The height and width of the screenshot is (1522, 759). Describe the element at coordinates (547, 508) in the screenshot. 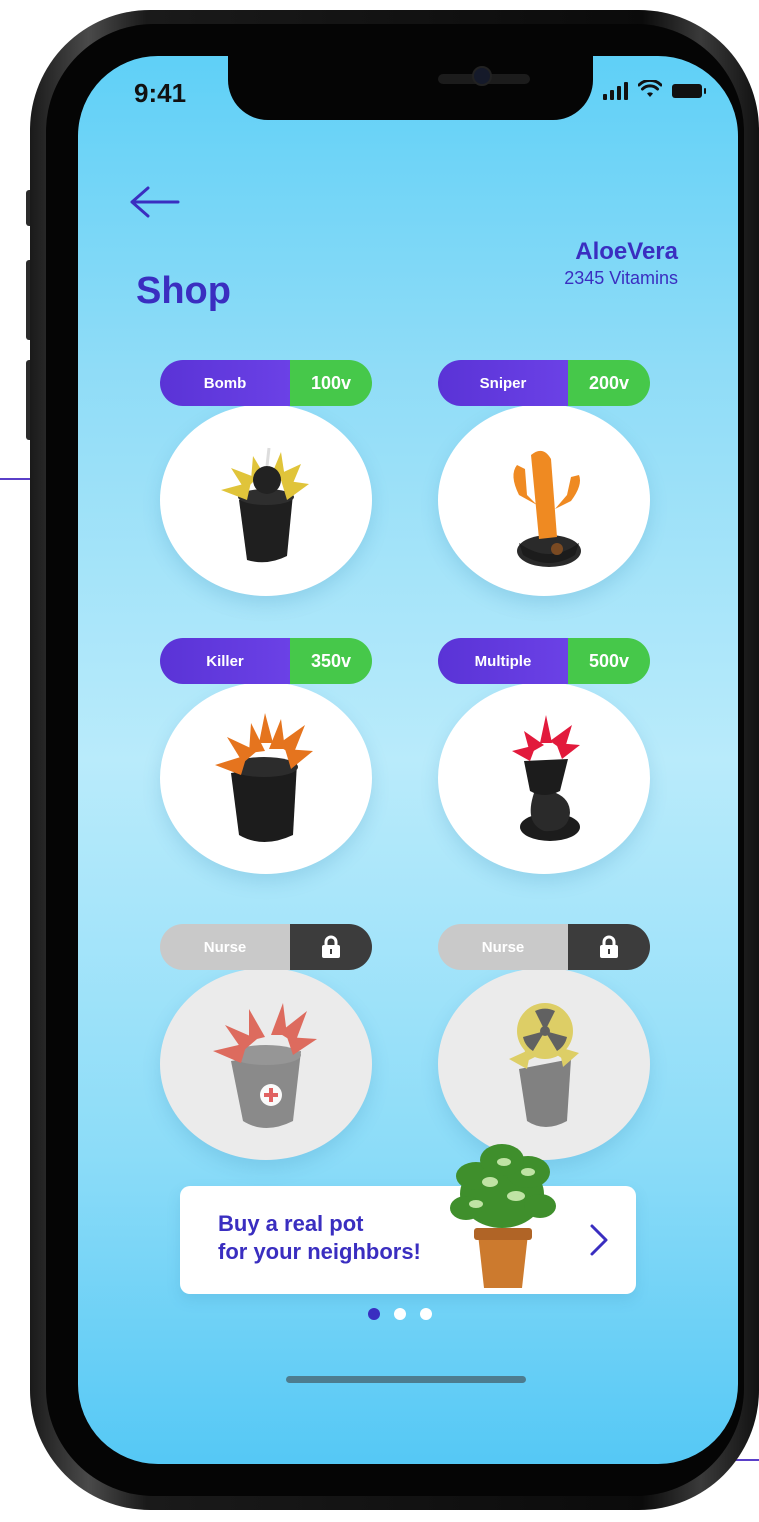

I see `sniper-cactus-image` at that location.